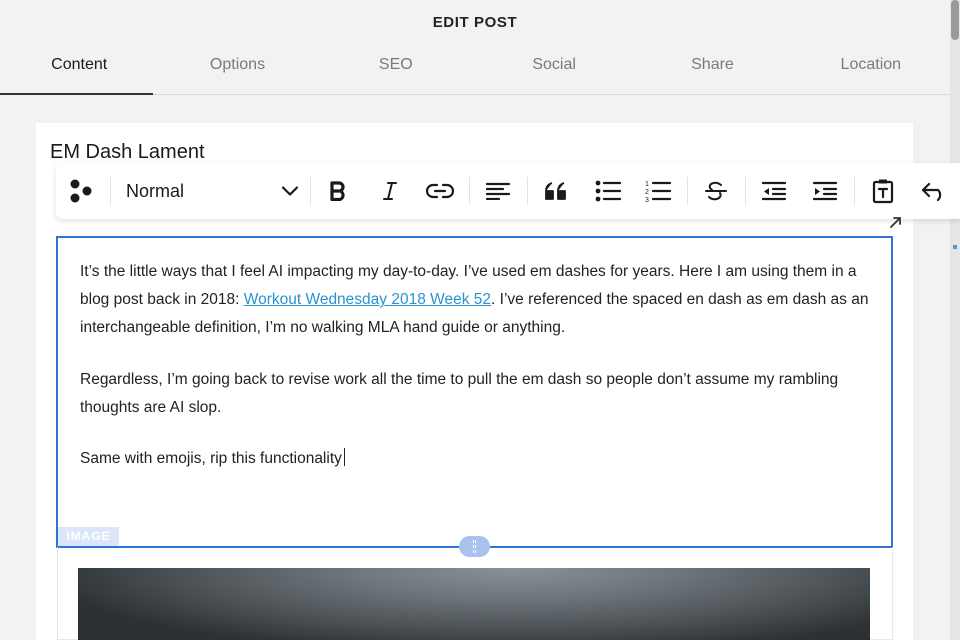 The height and width of the screenshot is (640, 960). Describe the element at coordinates (934, 191) in the screenshot. I see `undo-icon` at that location.